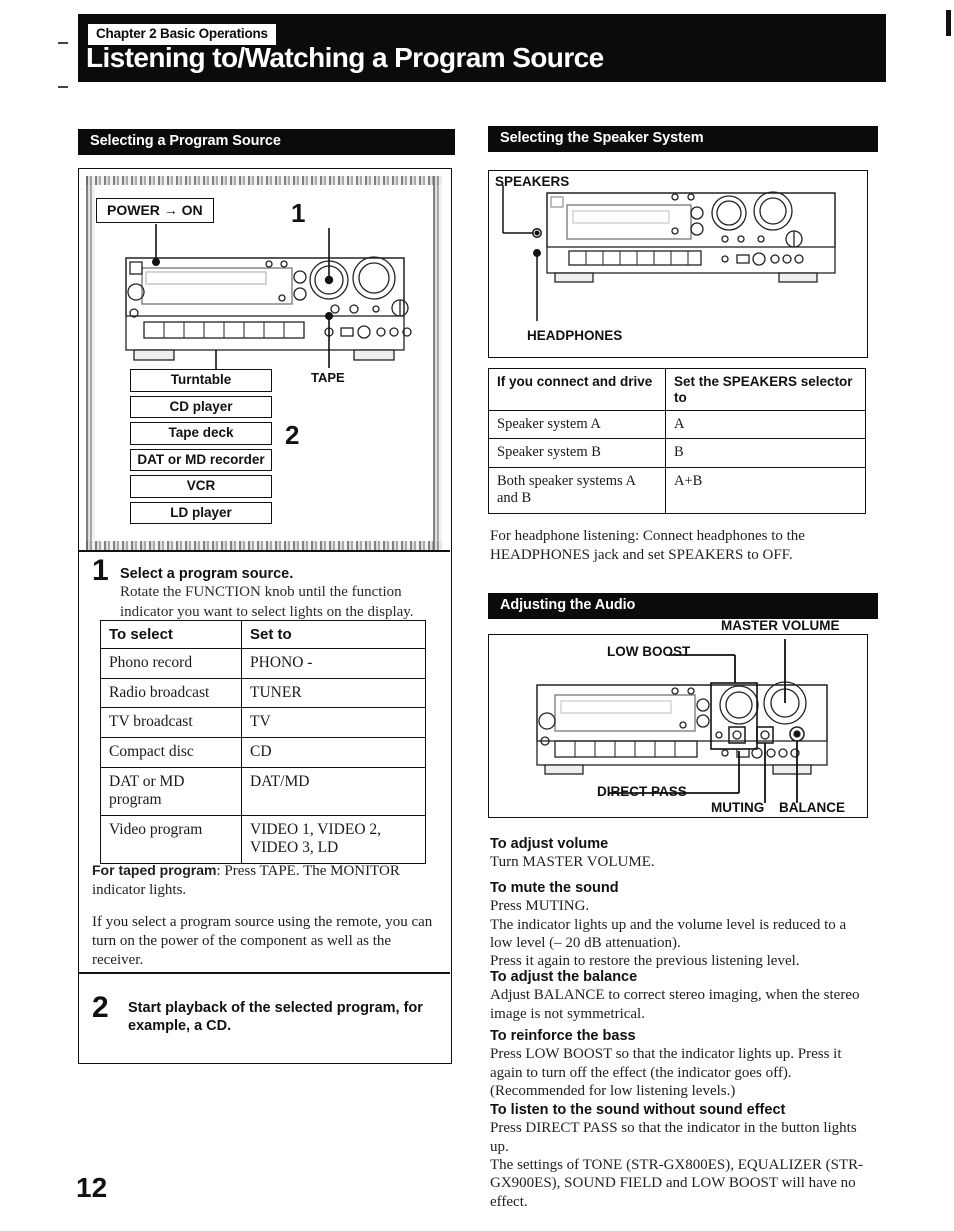  I want to click on column-header-set-to: Set to, so click(333, 634).